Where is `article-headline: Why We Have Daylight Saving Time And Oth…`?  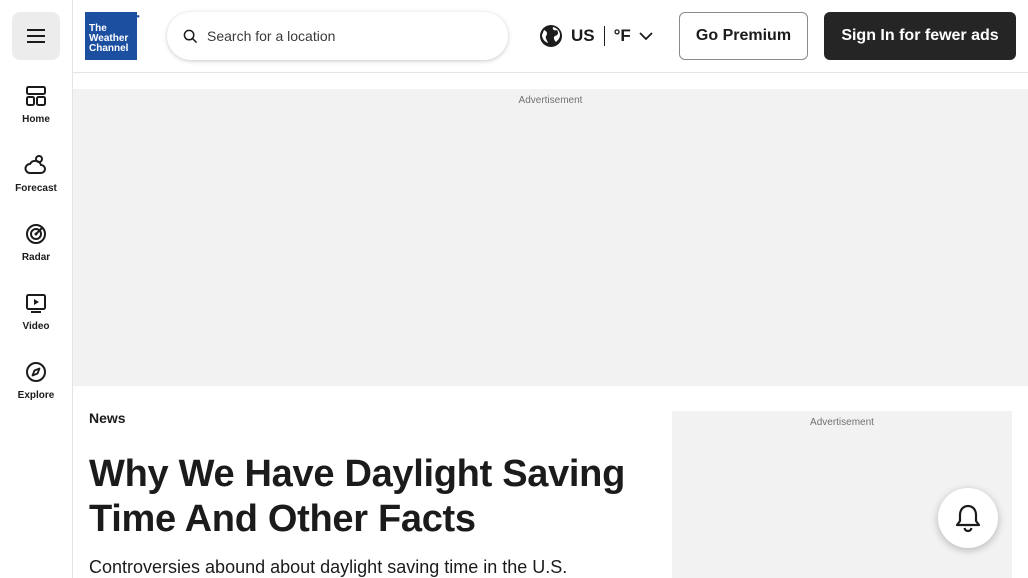
article-headline: Why We Have Daylight Saving Time And Oth… is located at coordinates (357, 496).